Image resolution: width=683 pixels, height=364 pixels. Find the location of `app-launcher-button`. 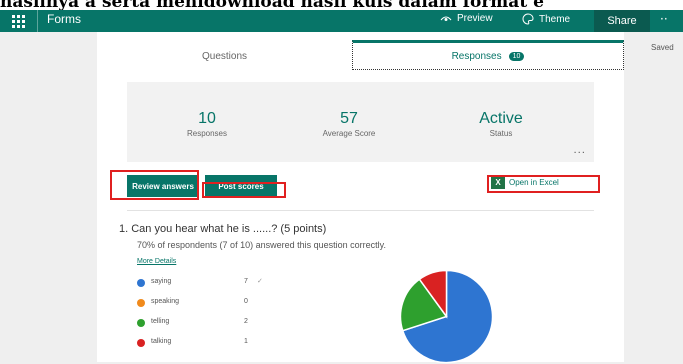

app-launcher-button is located at coordinates (18, 21).